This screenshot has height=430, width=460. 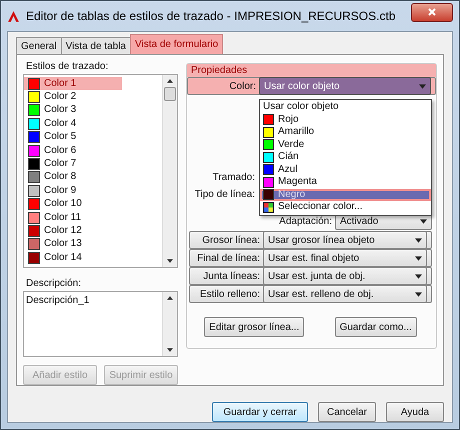 What do you see at coordinates (93, 191) in the screenshot?
I see `style-list-item: Color 9` at bounding box center [93, 191].